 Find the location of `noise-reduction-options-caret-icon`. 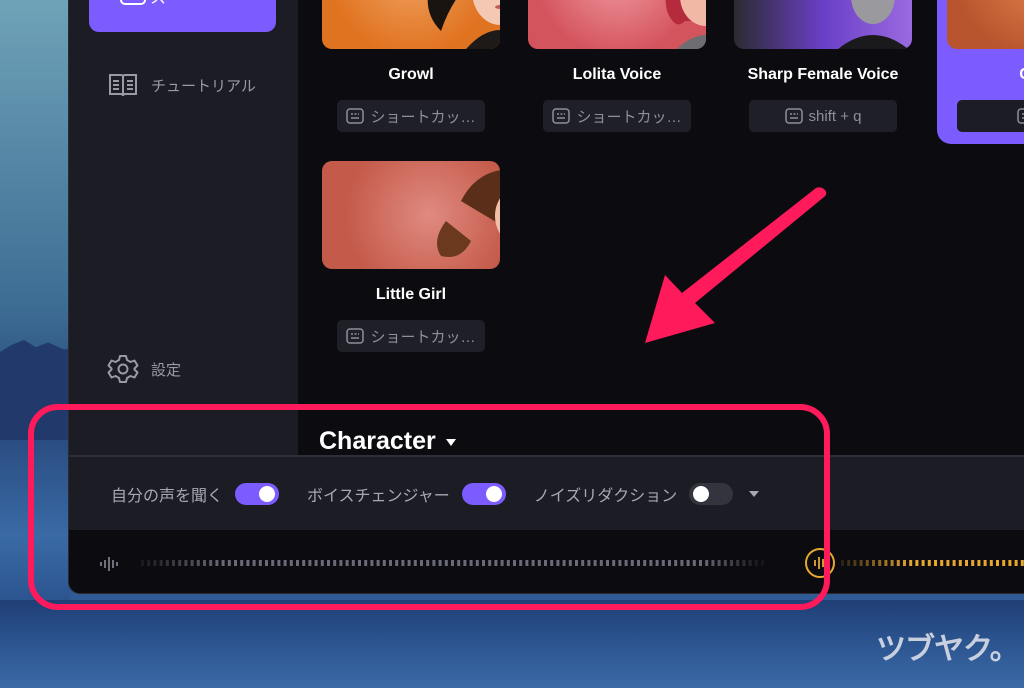

noise-reduction-options-caret-icon is located at coordinates (754, 493).